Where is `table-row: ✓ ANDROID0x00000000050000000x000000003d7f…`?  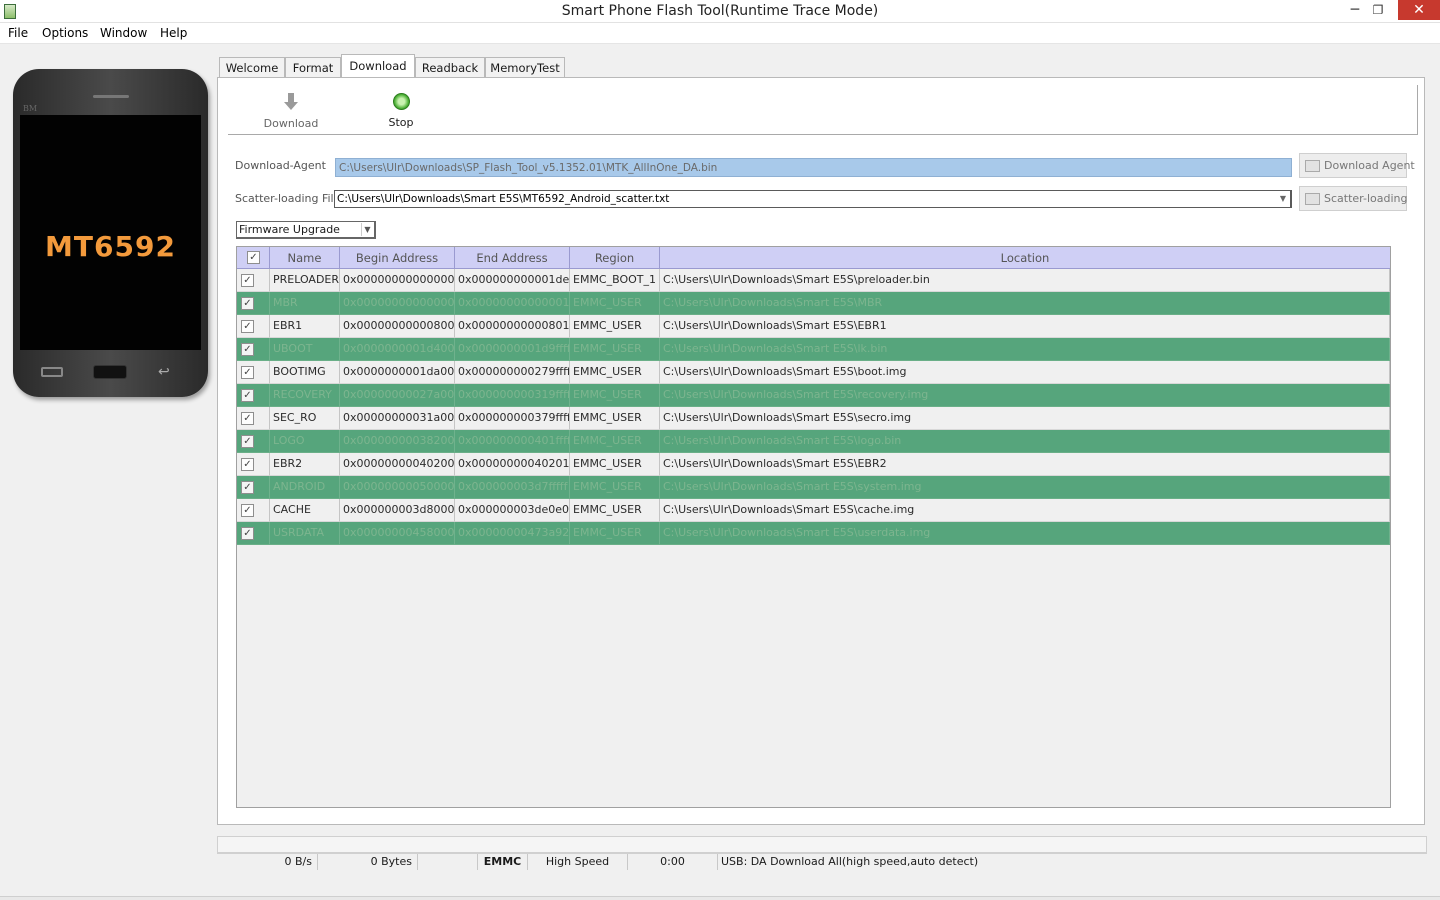
table-row: ✓ ANDROID0x00000000050000000x000000003d7f… is located at coordinates (813, 487).